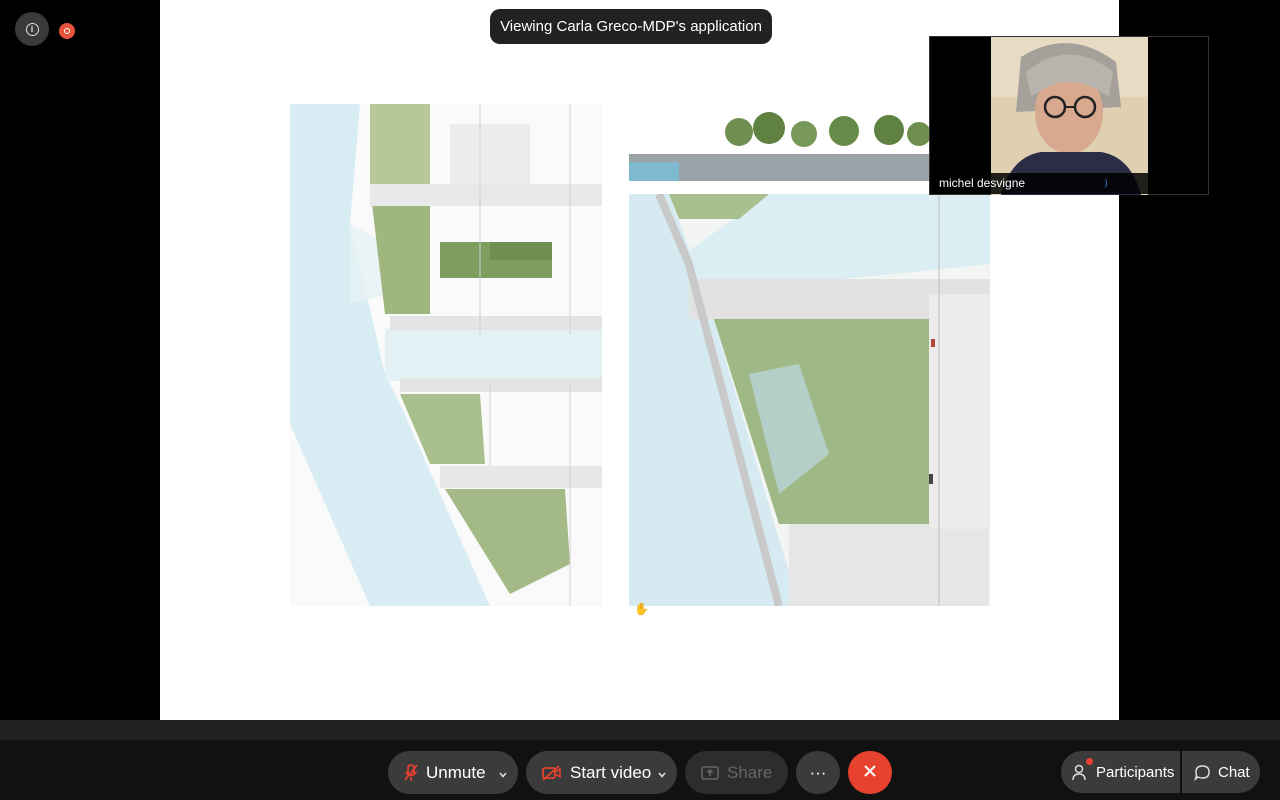  Describe the element at coordinates (1106, 183) in the screenshot. I see `audio-signal-icon: ⟩` at that location.